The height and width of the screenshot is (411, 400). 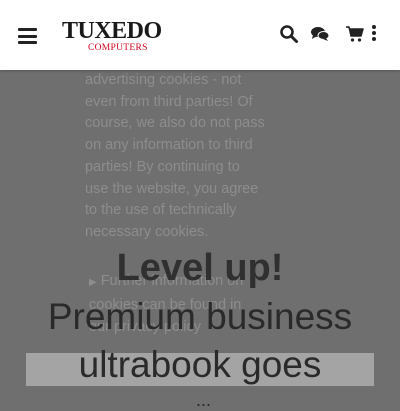 I want to click on logo: TUXEDO COMPUTERS, so click(x=111, y=36).